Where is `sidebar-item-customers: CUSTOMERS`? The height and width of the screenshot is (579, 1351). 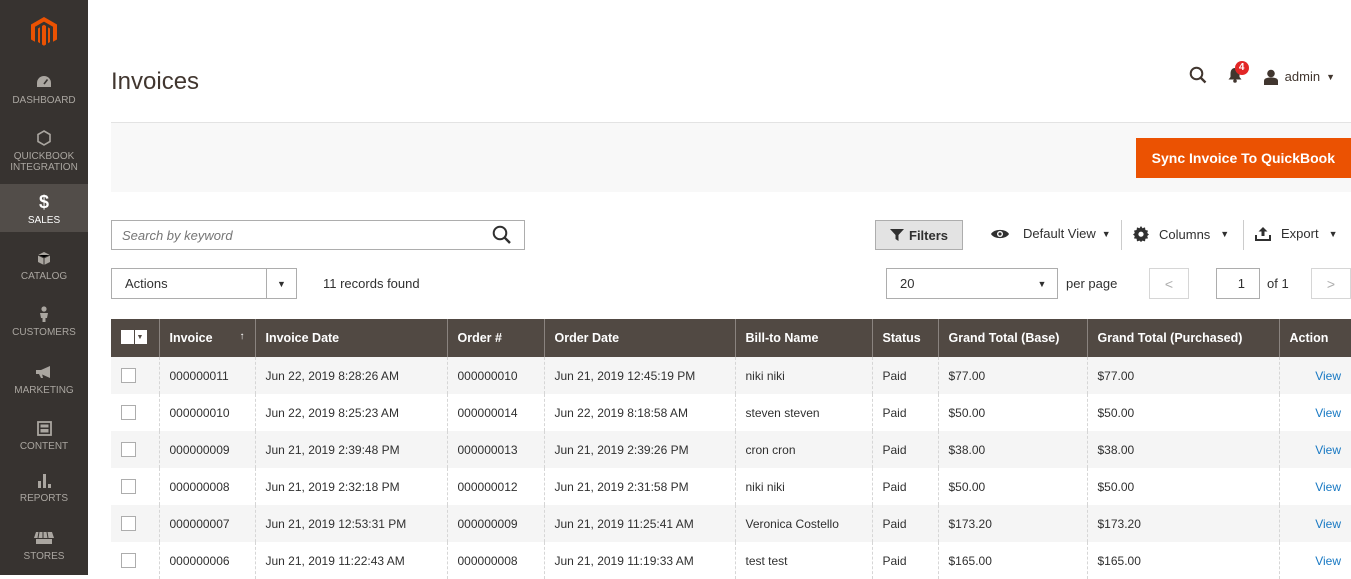 sidebar-item-customers: CUSTOMERS is located at coordinates (44, 324).